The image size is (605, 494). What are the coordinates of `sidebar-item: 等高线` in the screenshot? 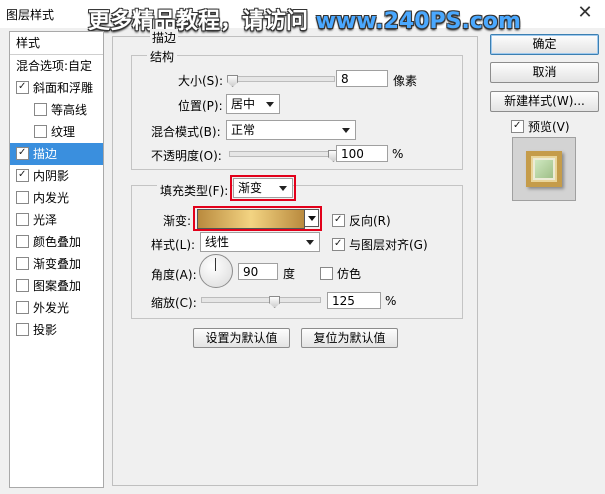 It's located at (56, 110).